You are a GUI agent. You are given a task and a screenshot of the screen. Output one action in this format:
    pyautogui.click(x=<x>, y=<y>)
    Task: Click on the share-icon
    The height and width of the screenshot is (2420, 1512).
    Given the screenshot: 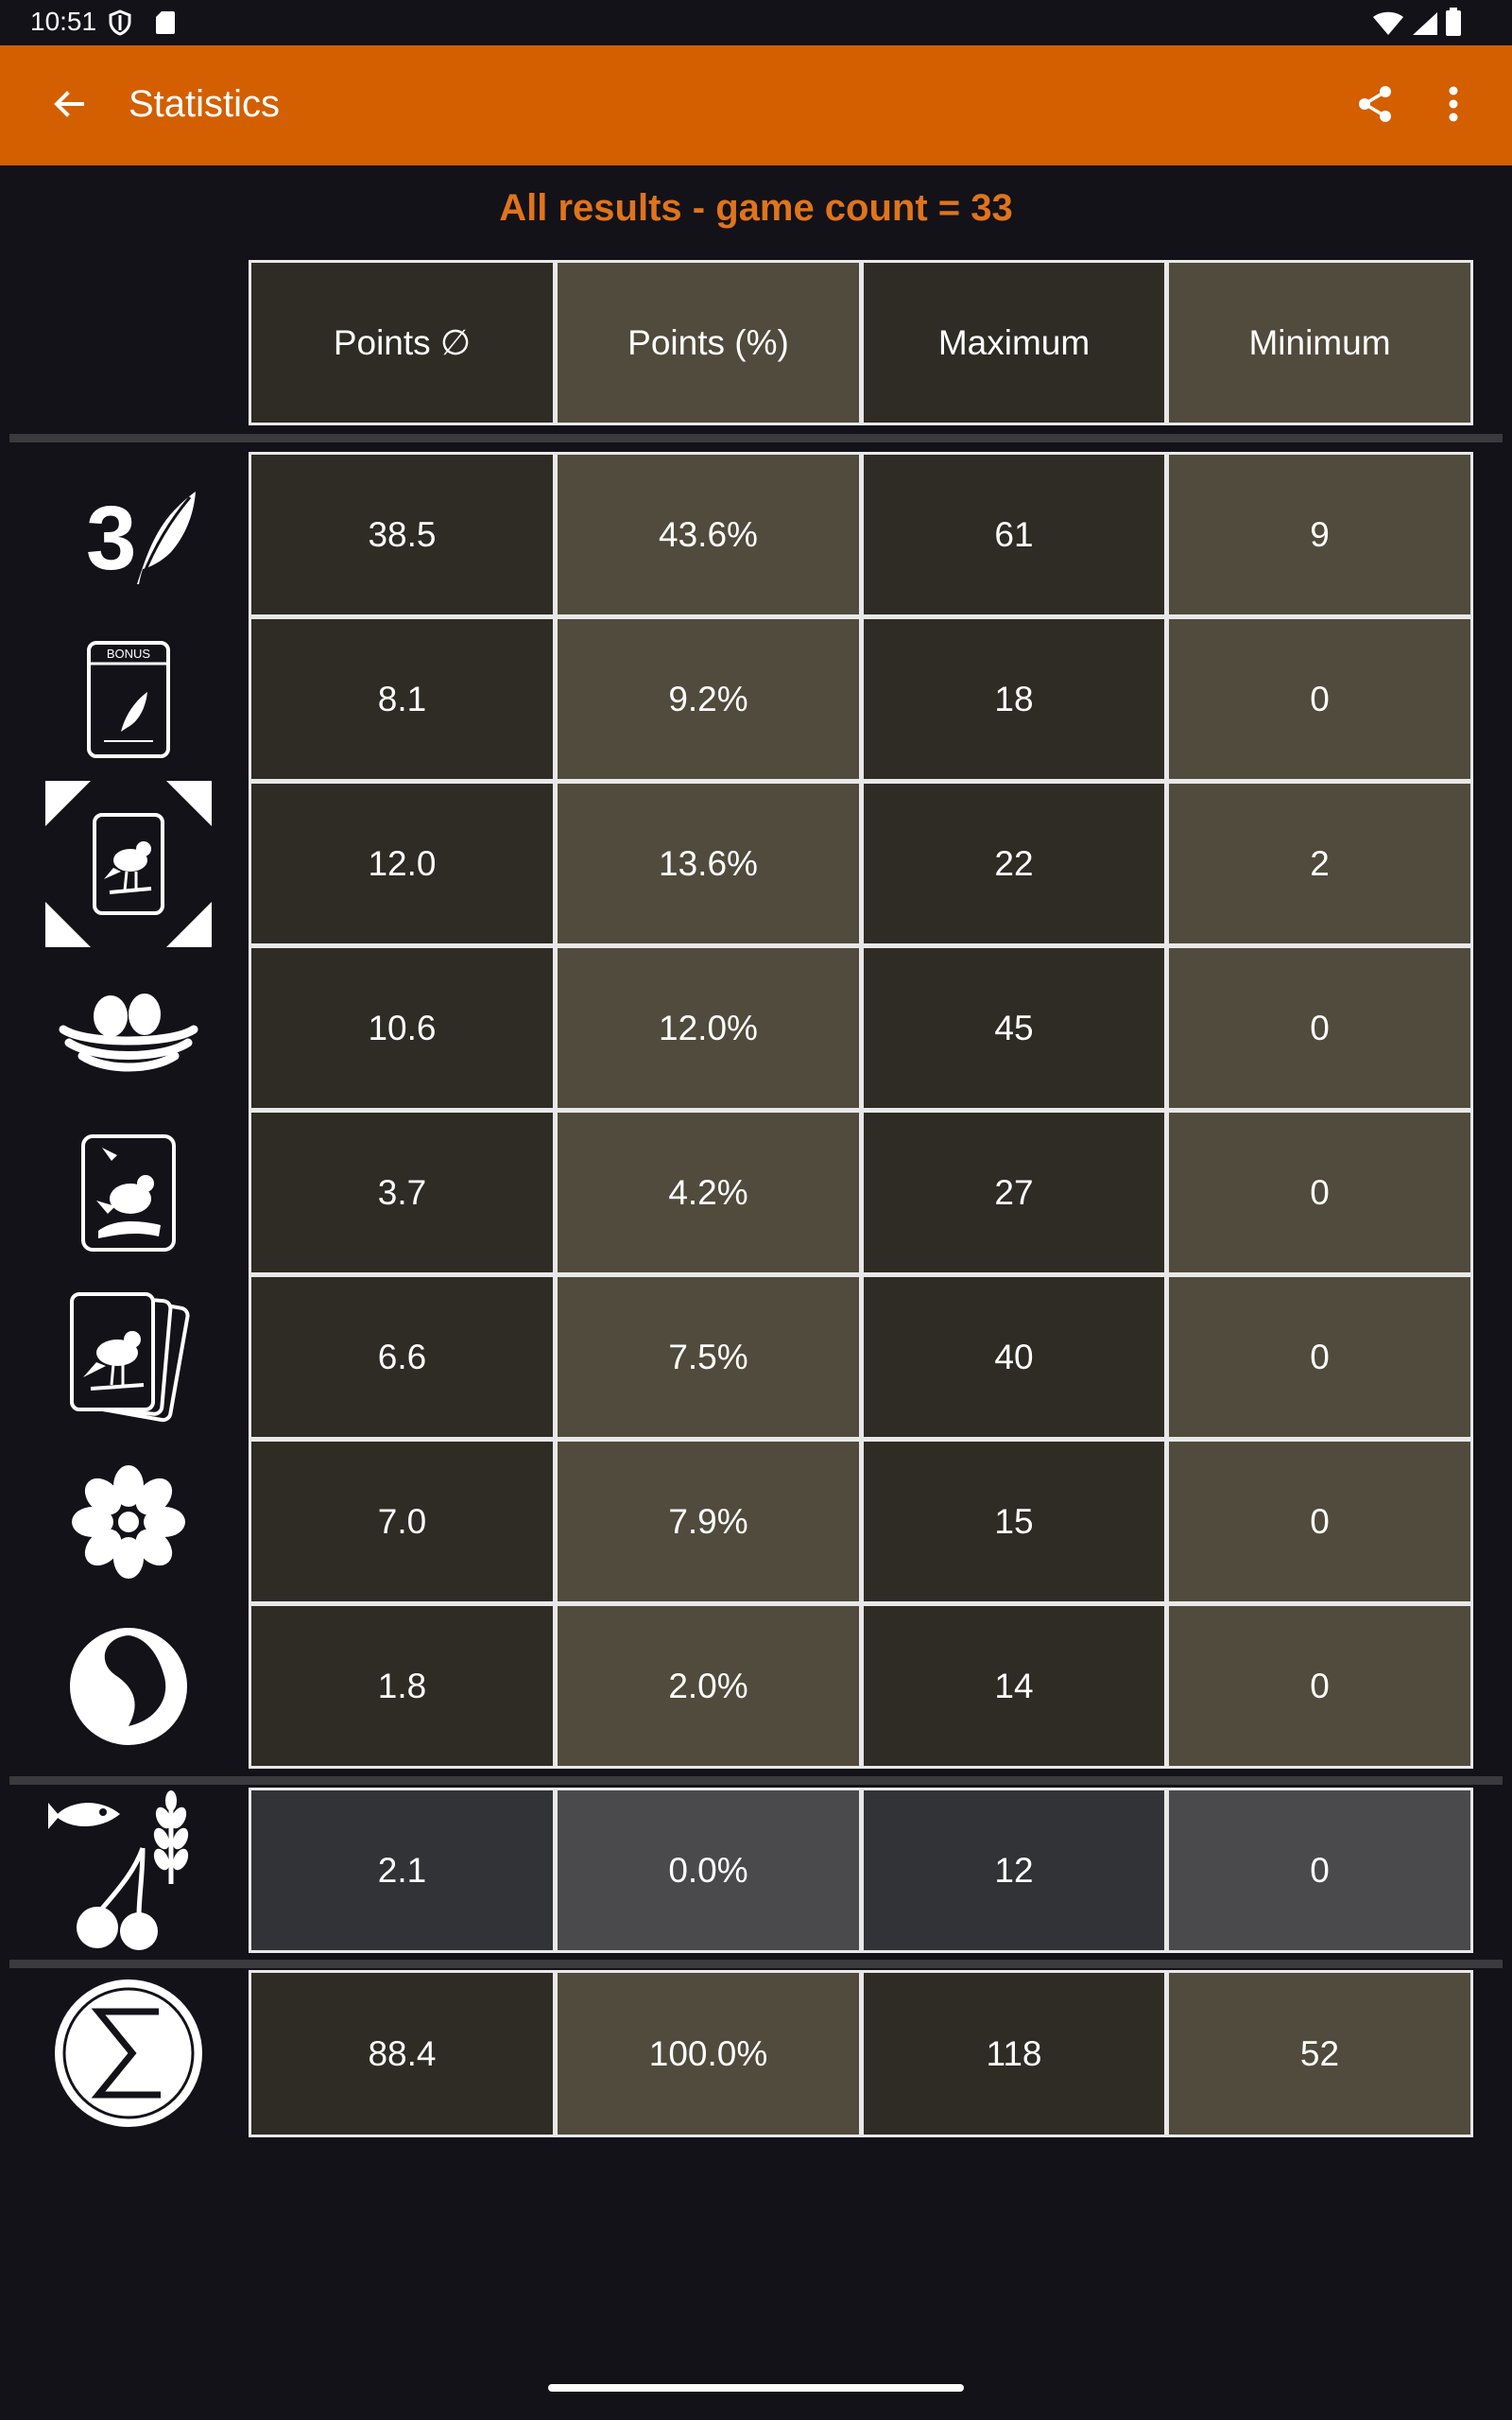 What is the action you would take?
    pyautogui.click(x=1375, y=107)
    